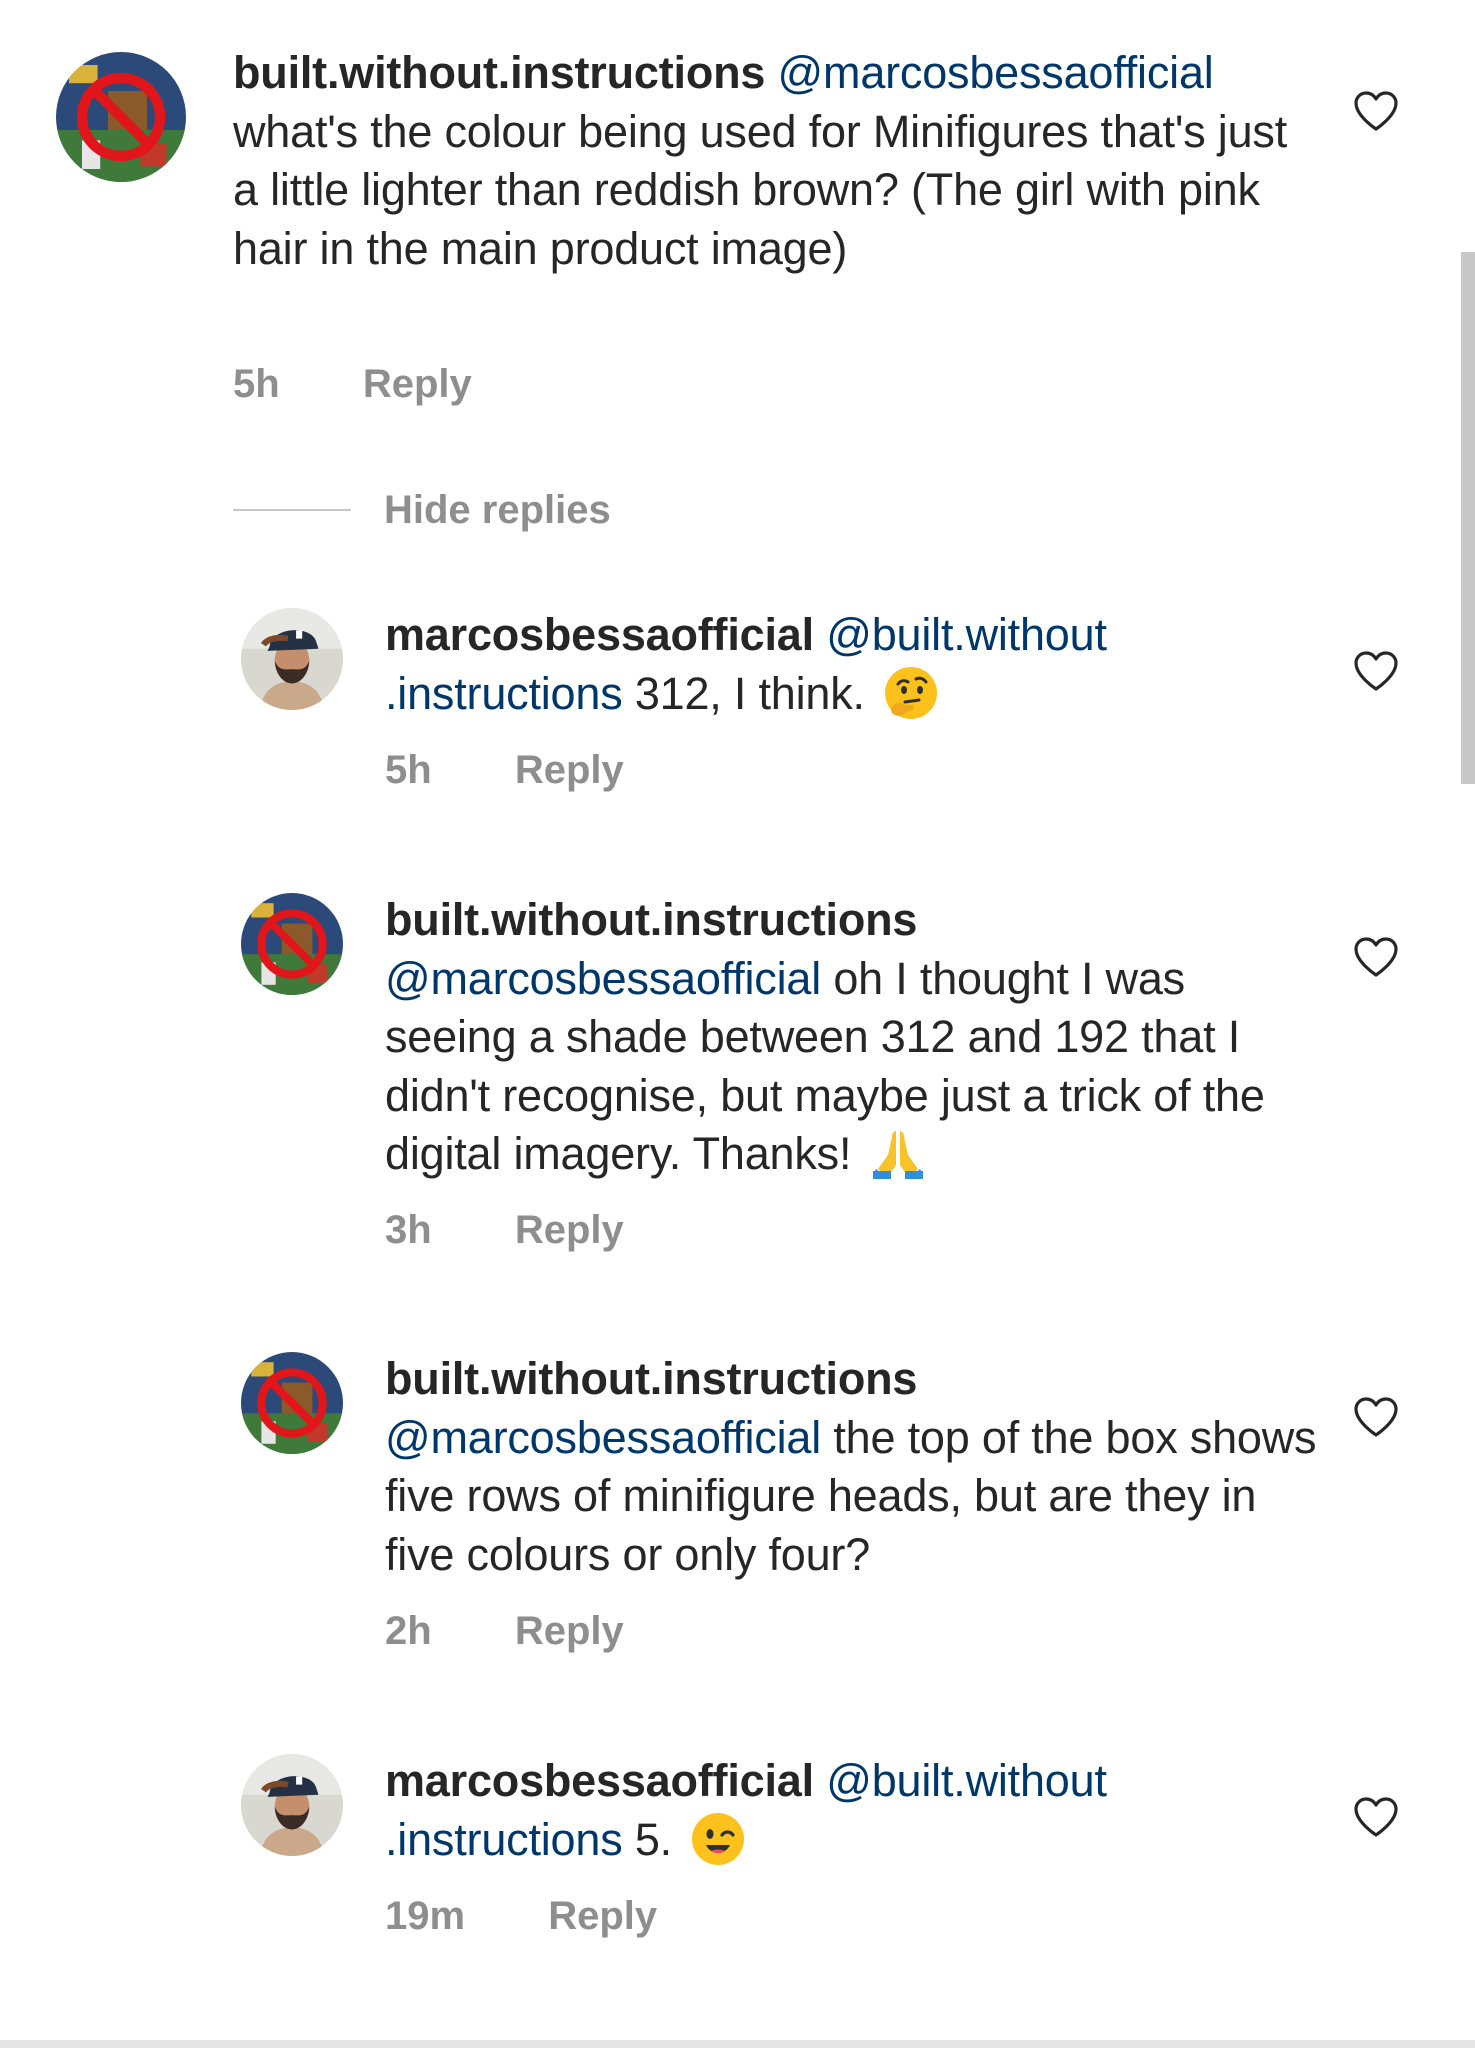  I want to click on winking-face-emoji, so click(718, 1839).